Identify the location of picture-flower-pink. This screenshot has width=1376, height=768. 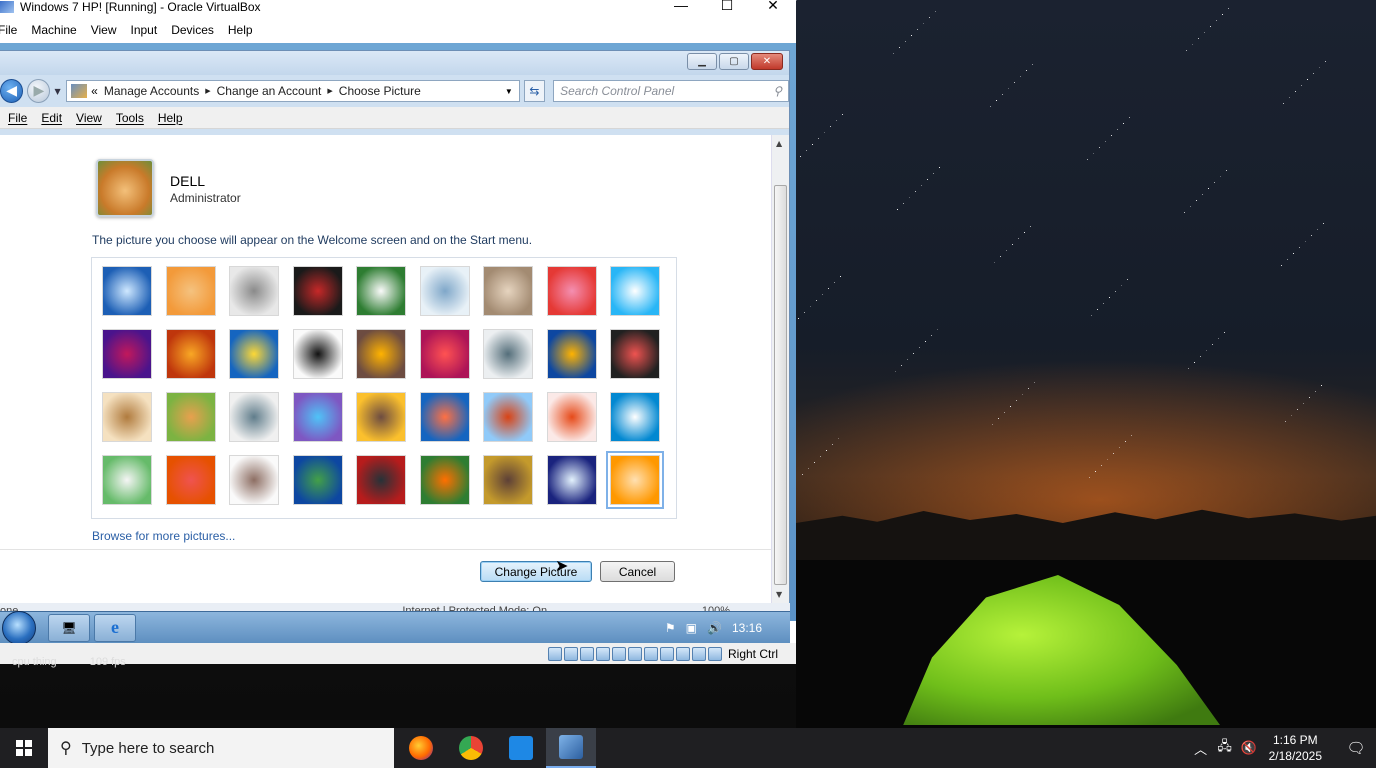
(571, 291).